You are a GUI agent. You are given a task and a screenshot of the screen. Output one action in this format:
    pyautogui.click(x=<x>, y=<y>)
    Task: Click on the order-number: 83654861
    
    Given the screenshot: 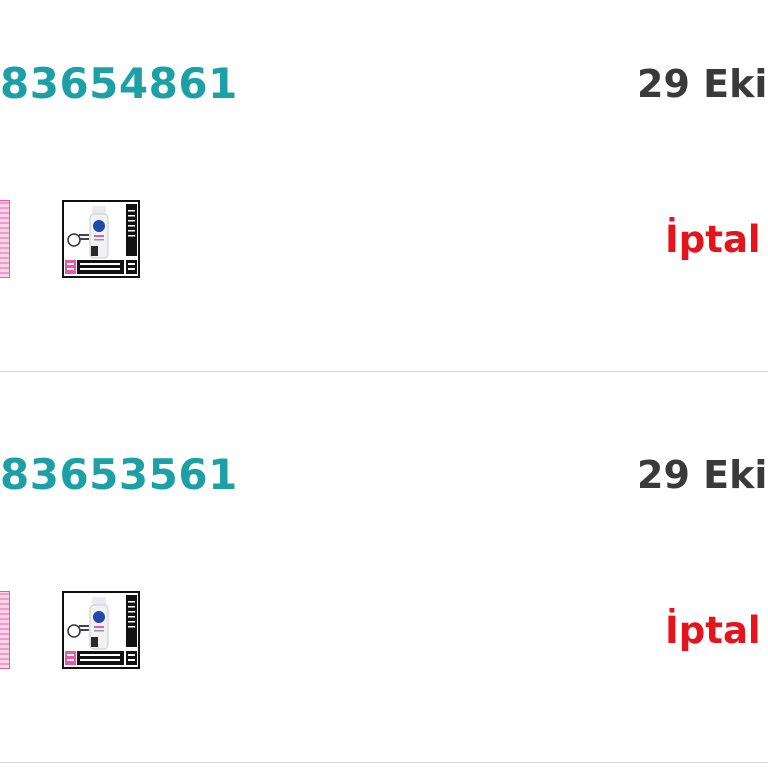 What is the action you would take?
    pyautogui.click(x=119, y=84)
    